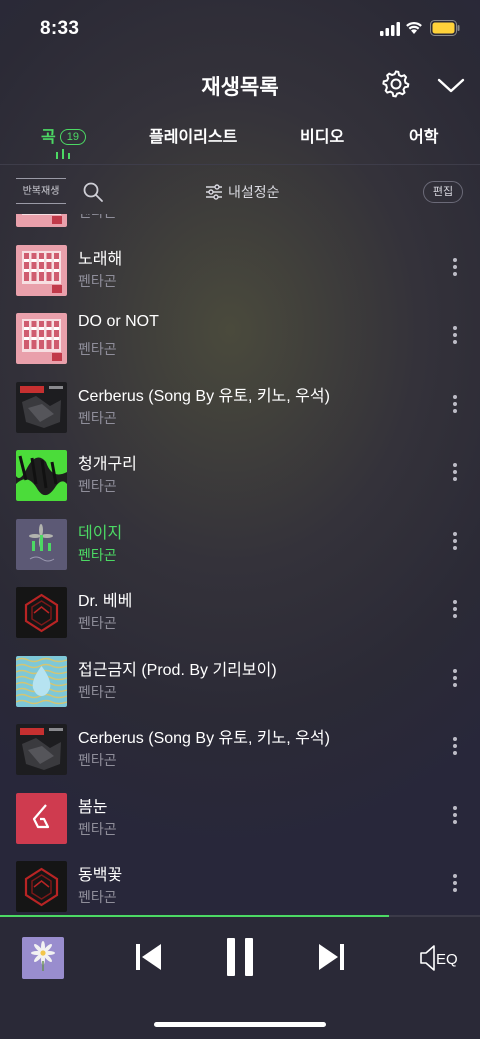  I want to click on pause-icon, so click(240, 957).